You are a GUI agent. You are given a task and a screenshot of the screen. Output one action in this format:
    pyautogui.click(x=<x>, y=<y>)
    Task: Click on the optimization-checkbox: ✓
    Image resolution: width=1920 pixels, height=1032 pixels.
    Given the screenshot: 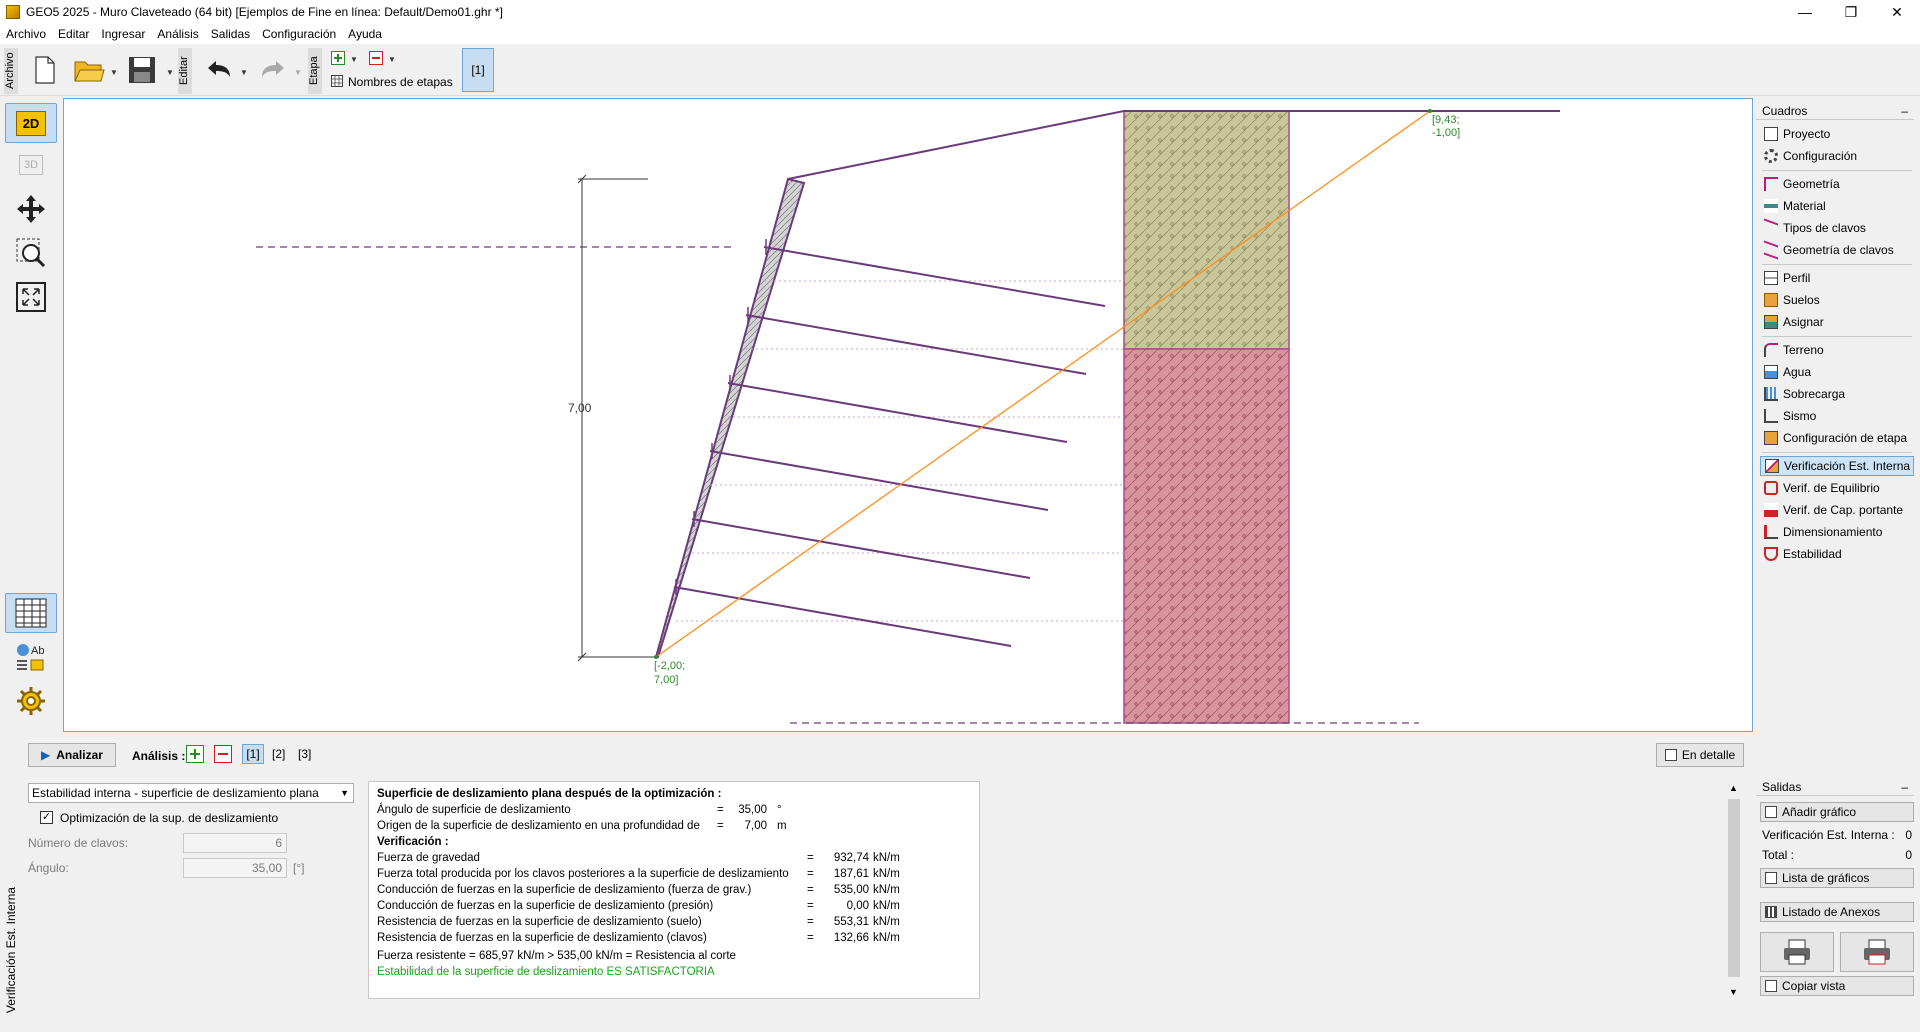 What is the action you would take?
    pyautogui.click(x=46, y=817)
    